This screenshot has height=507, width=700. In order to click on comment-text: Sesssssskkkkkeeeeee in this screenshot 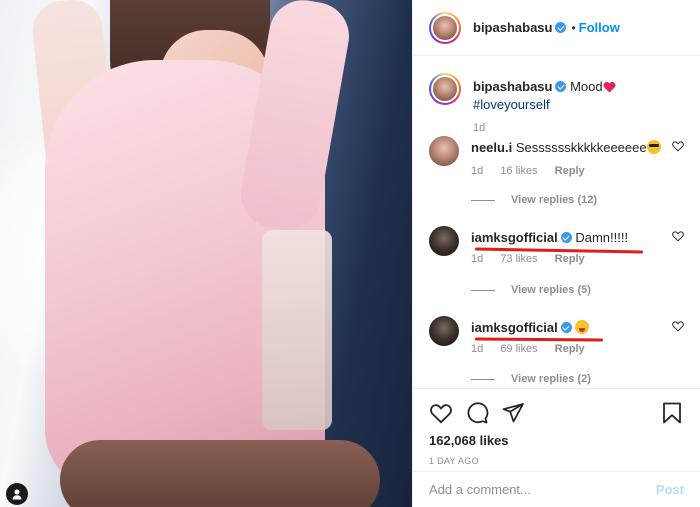, I will do `click(581, 147)`.